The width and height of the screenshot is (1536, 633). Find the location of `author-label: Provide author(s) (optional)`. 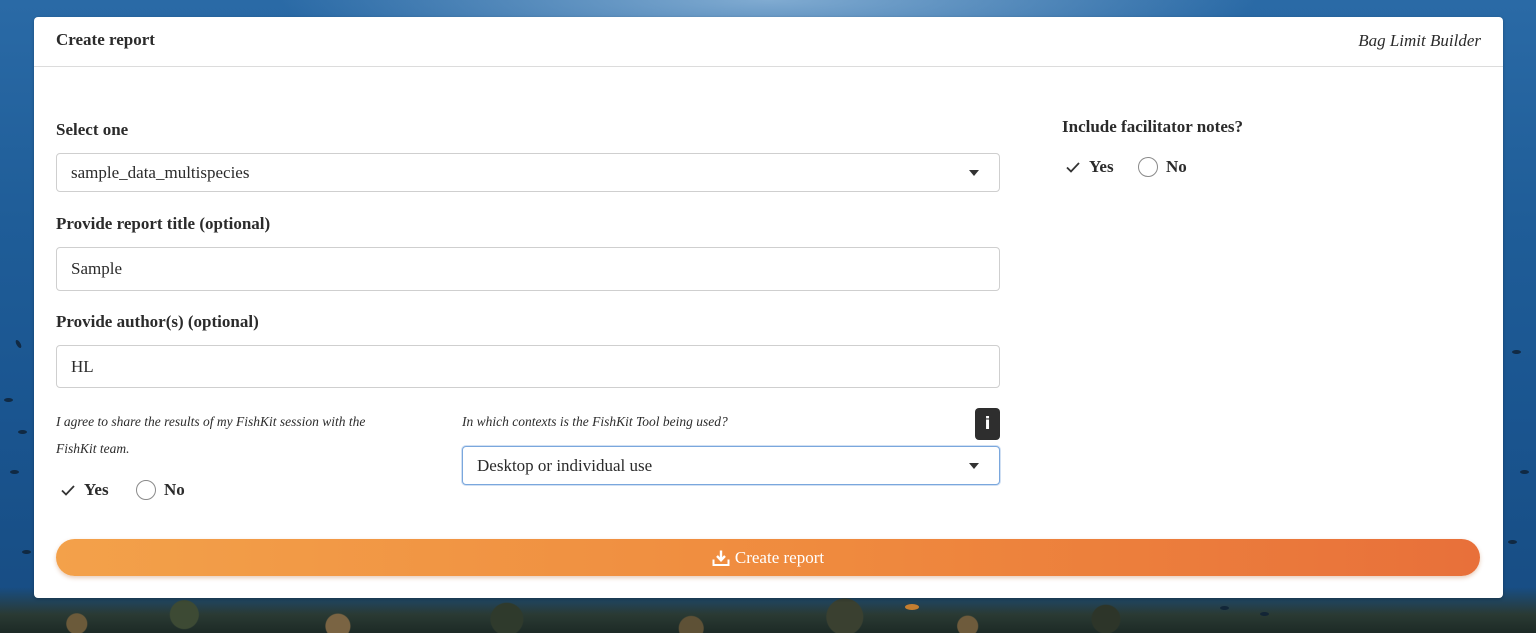

author-label: Provide author(s) (optional) is located at coordinates (157, 321).